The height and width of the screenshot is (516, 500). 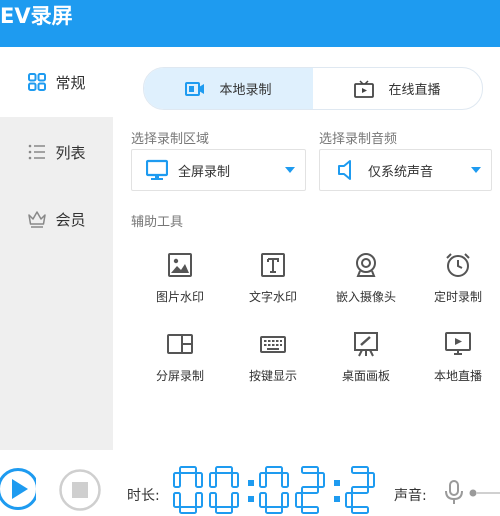 What do you see at coordinates (170, 139) in the screenshot?
I see `record-area-label: 选择录制区域` at bounding box center [170, 139].